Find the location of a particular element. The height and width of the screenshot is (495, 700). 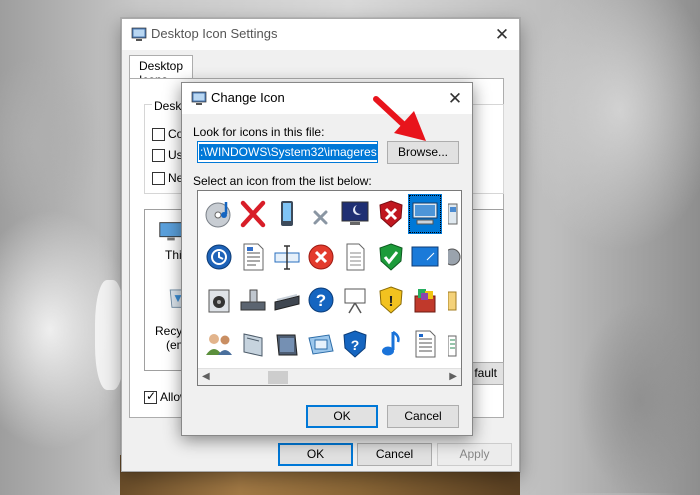

icon-list: ?!? ◀ ▶ is located at coordinates (329, 288).